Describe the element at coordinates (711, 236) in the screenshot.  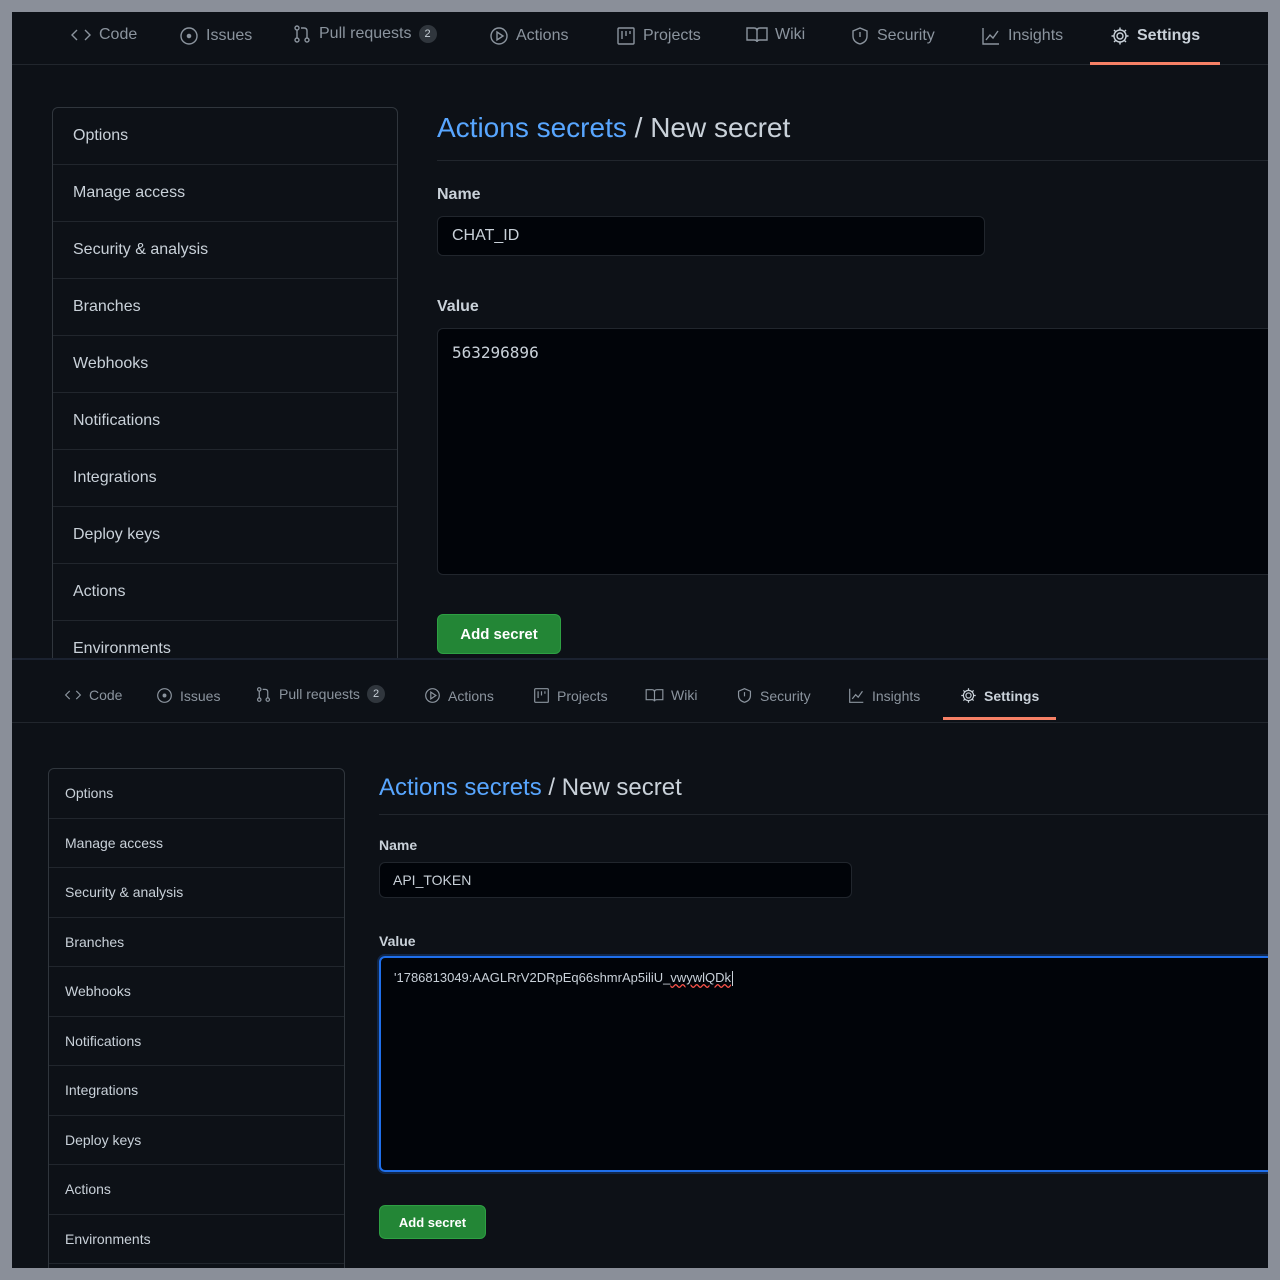
I see `secret-name-input: CHAT_ID` at that location.